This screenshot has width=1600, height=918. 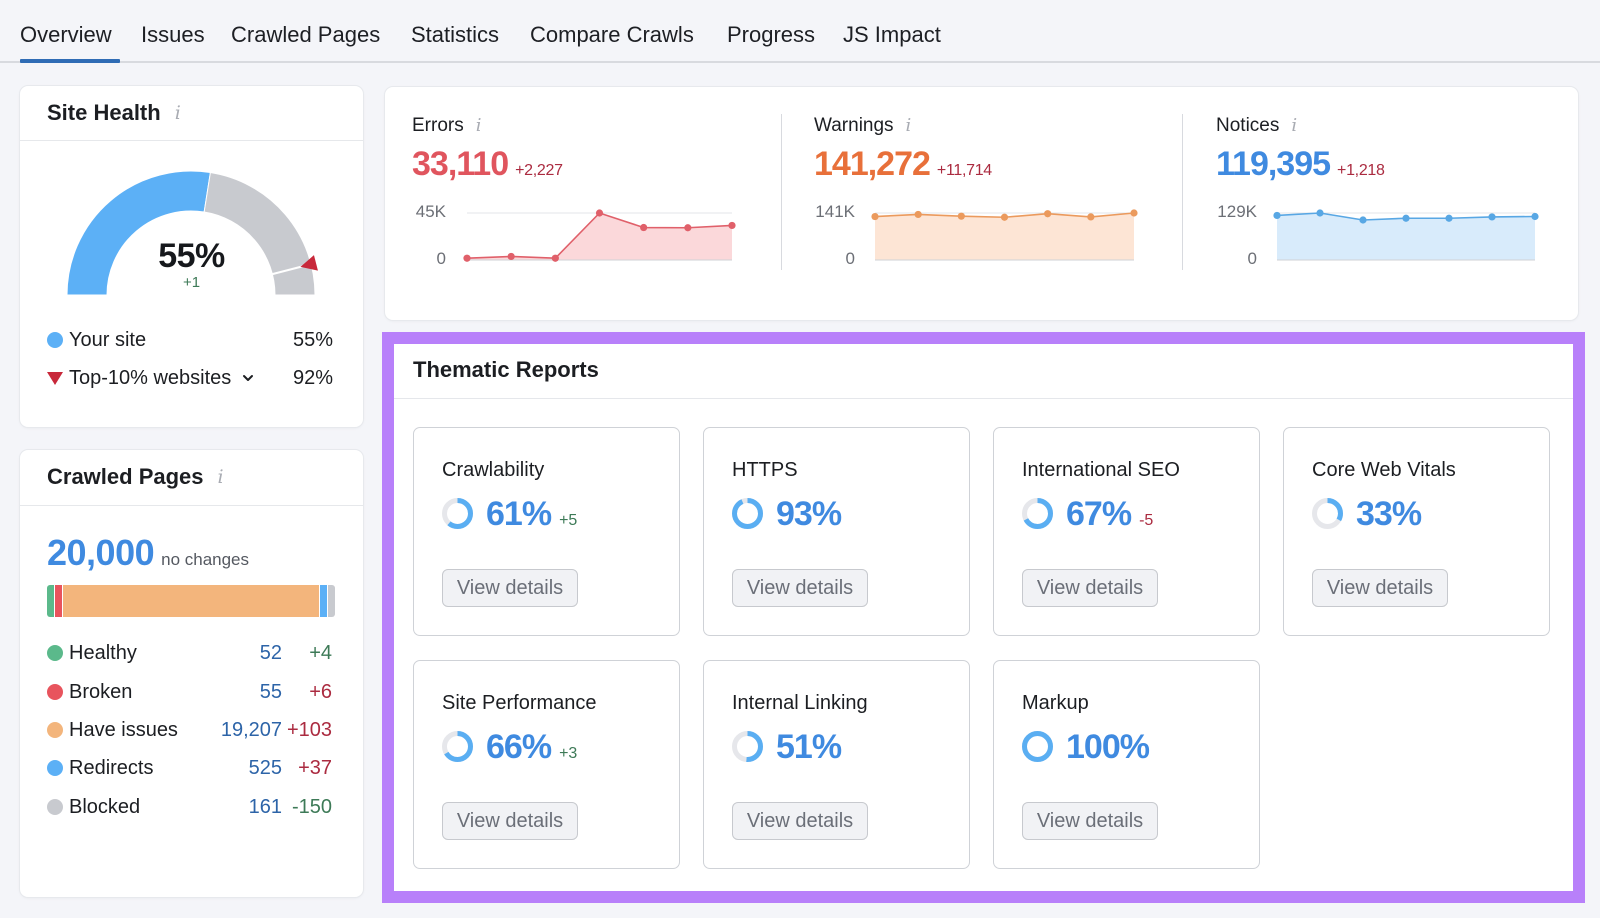 What do you see at coordinates (809, 747) in the screenshot?
I see `report-score: 51%` at bounding box center [809, 747].